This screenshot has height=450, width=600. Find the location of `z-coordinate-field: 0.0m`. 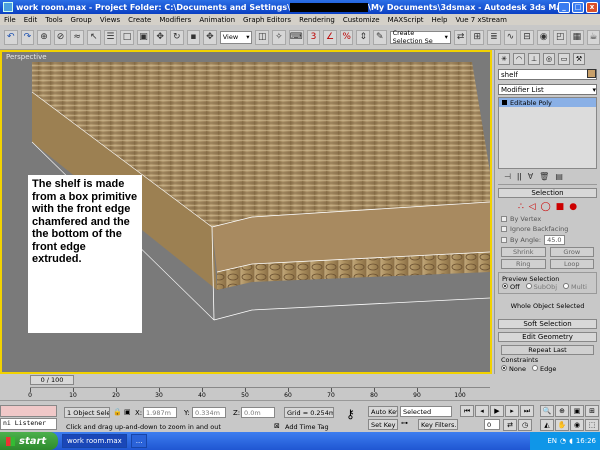

z-coordinate-field: 0.0m is located at coordinates (258, 412).